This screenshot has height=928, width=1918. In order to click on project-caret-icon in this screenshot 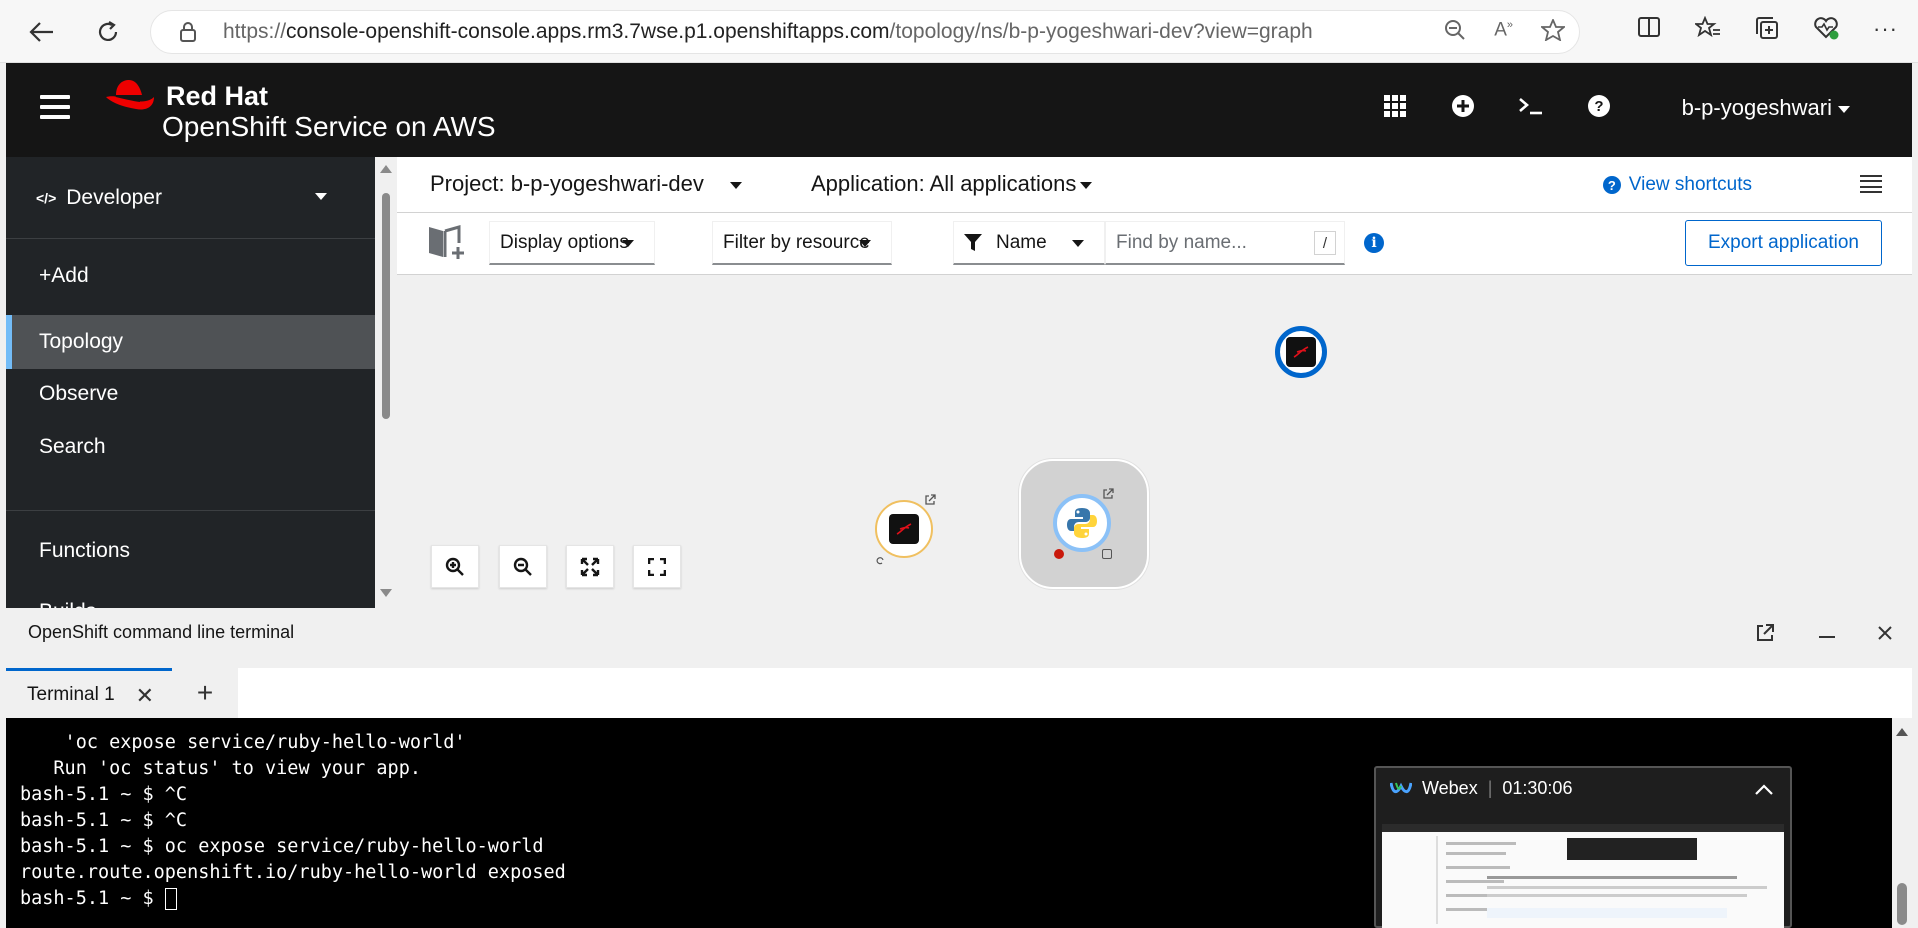, I will do `click(735, 185)`.